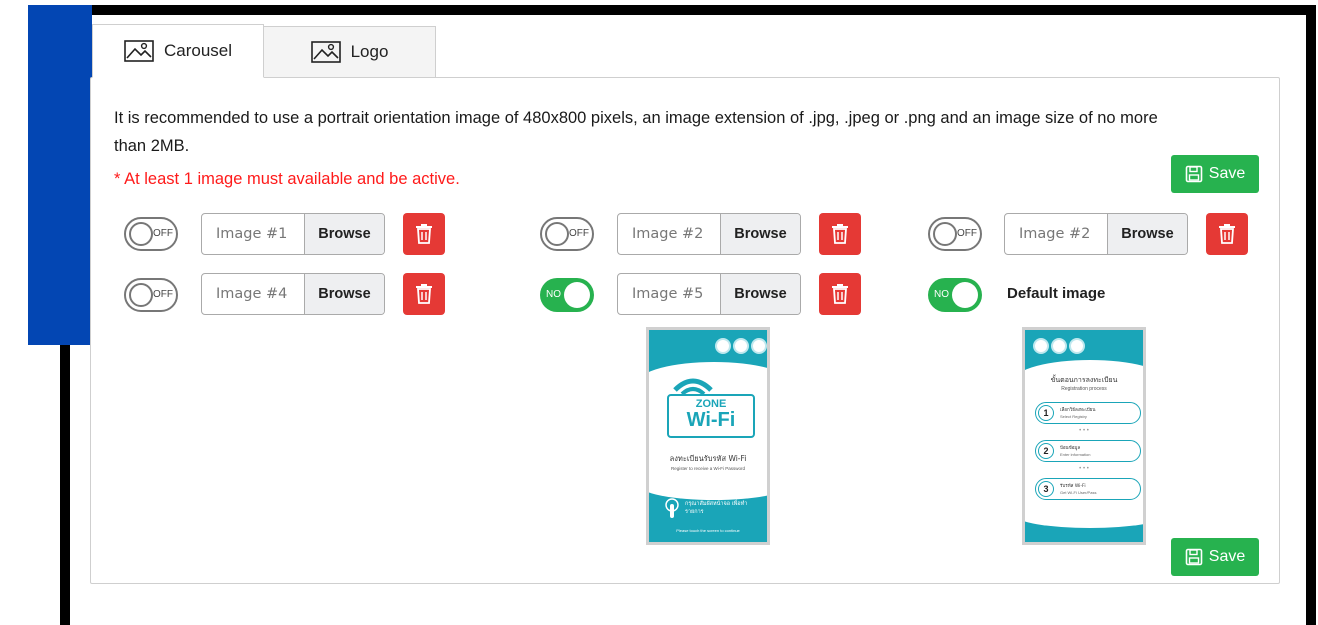 The image size is (1318, 625). I want to click on toggle-image-5: NO, so click(567, 295).